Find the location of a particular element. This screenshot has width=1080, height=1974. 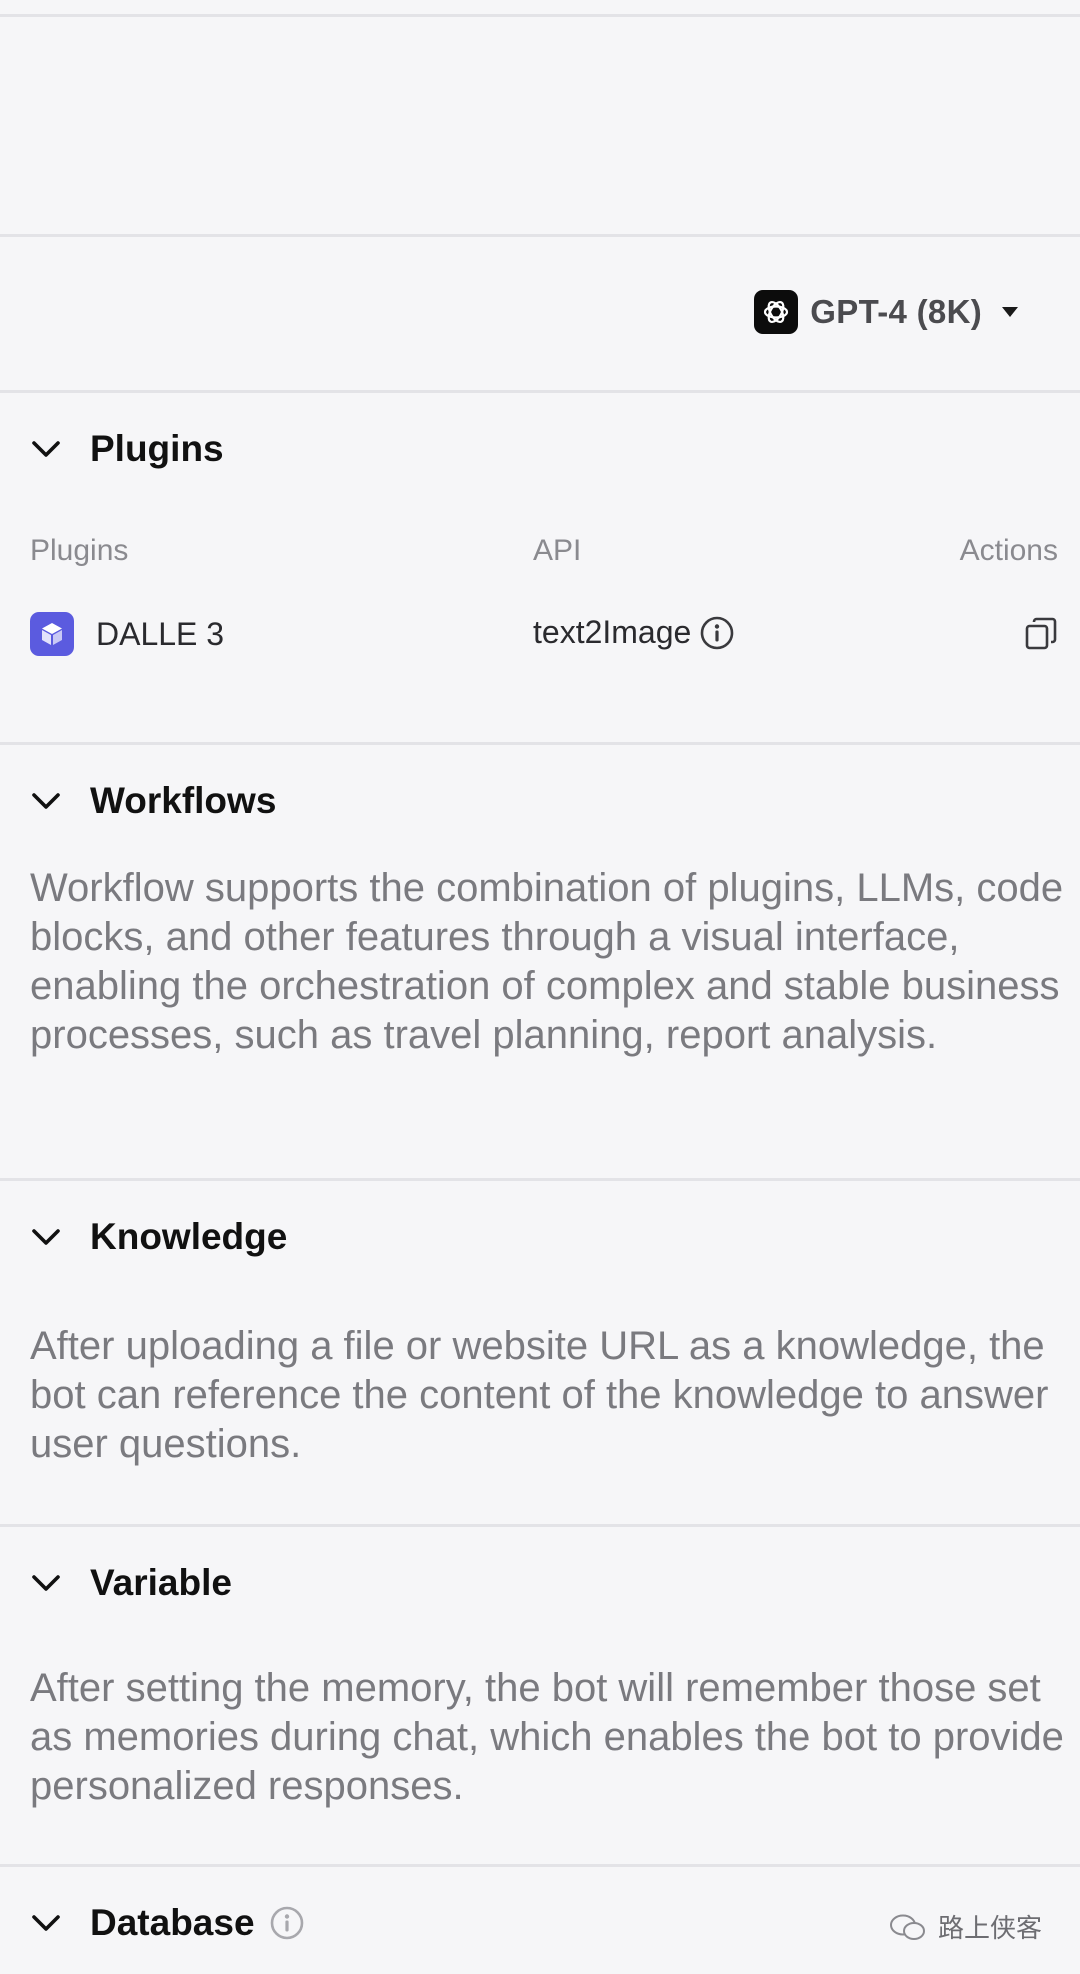

column-header-api: API is located at coordinates (557, 550).